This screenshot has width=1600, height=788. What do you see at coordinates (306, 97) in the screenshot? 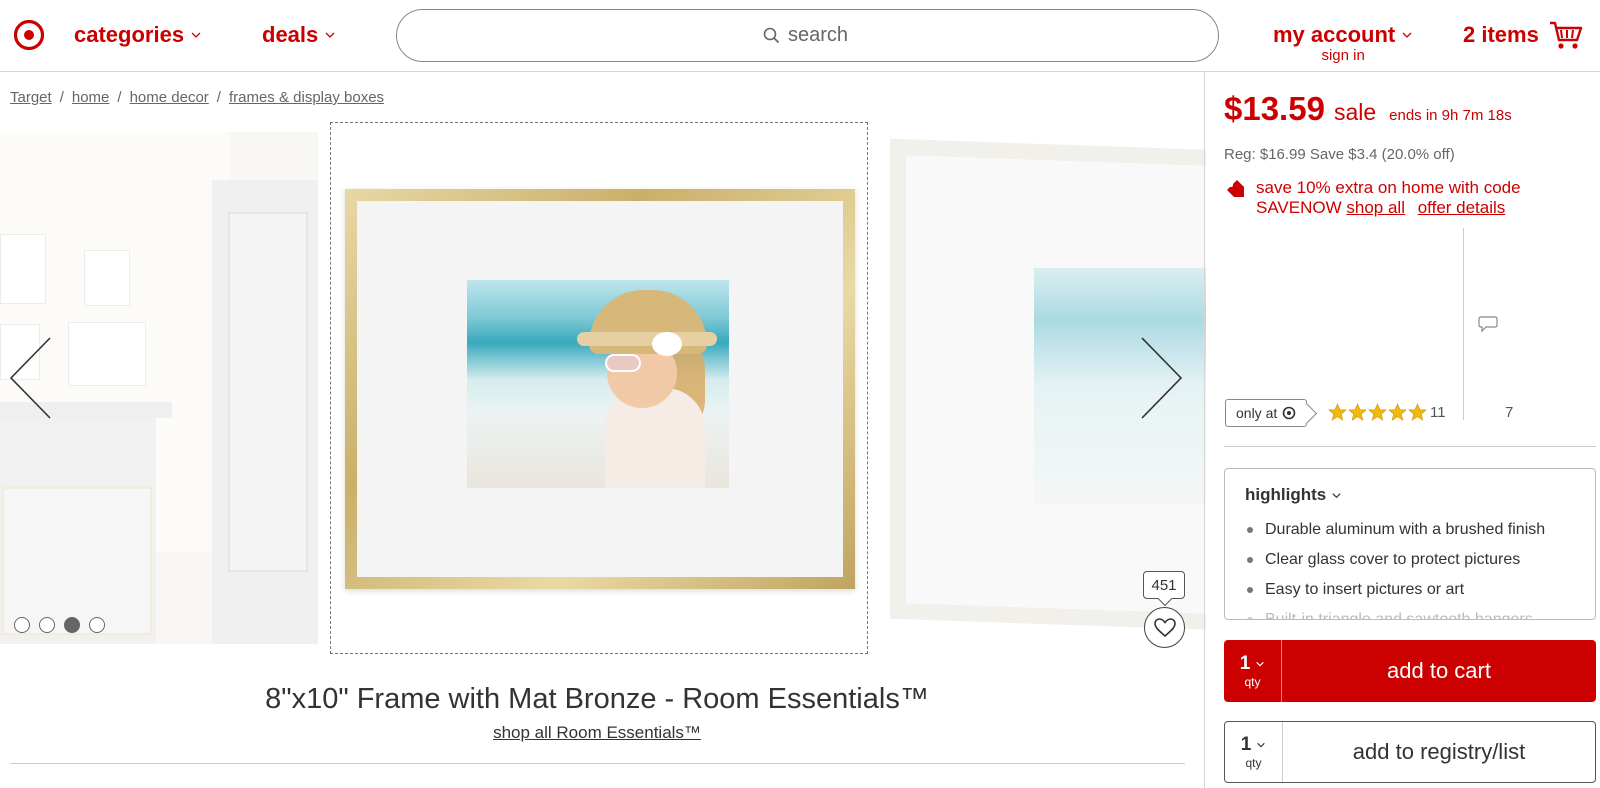
I see `breadcrumb-frames: frames & display boxes` at bounding box center [306, 97].